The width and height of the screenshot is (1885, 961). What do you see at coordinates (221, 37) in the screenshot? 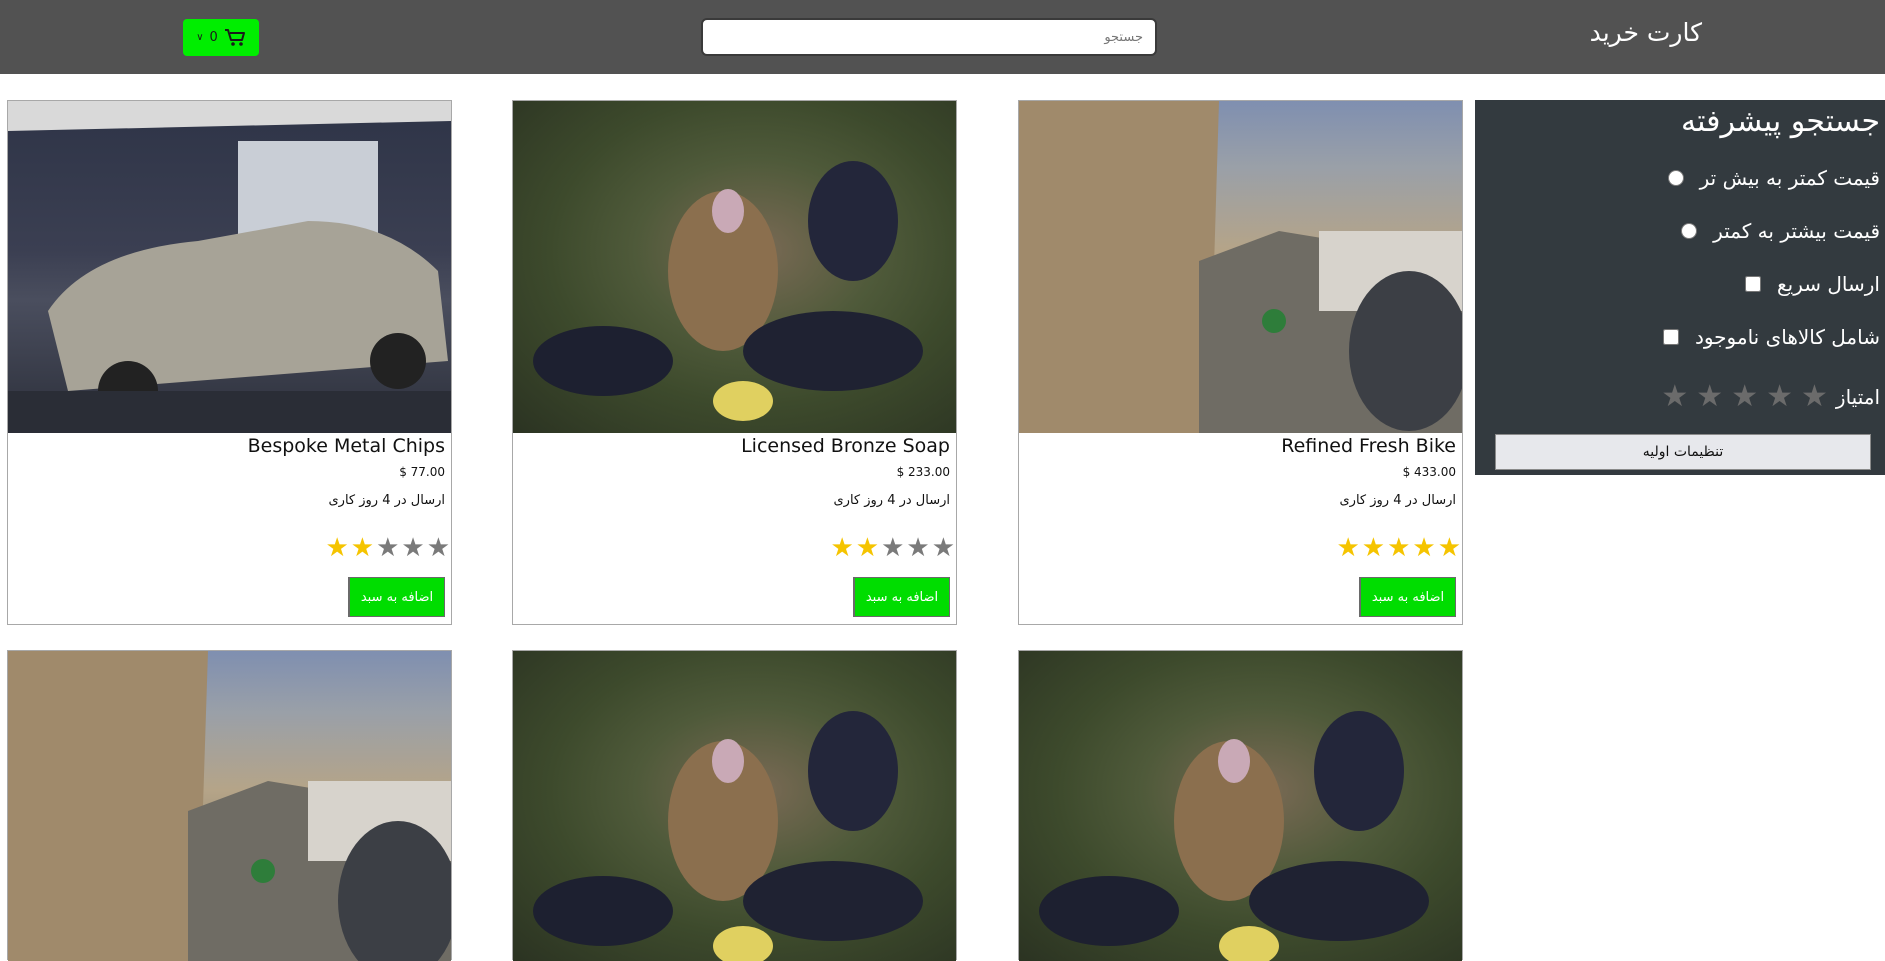
I see `cart-button: ∨ 0` at bounding box center [221, 37].